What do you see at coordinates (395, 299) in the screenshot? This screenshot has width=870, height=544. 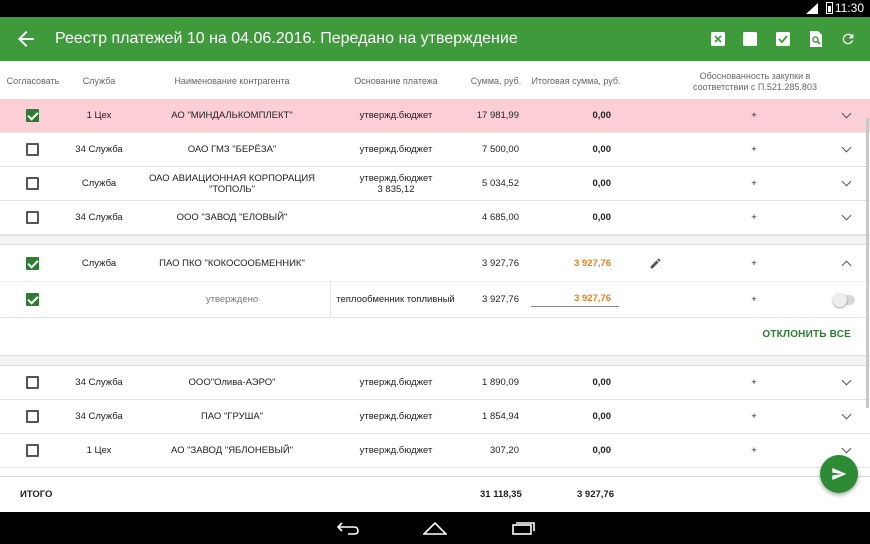 I see `sub-row-basis: теплообменник топливный` at bounding box center [395, 299].